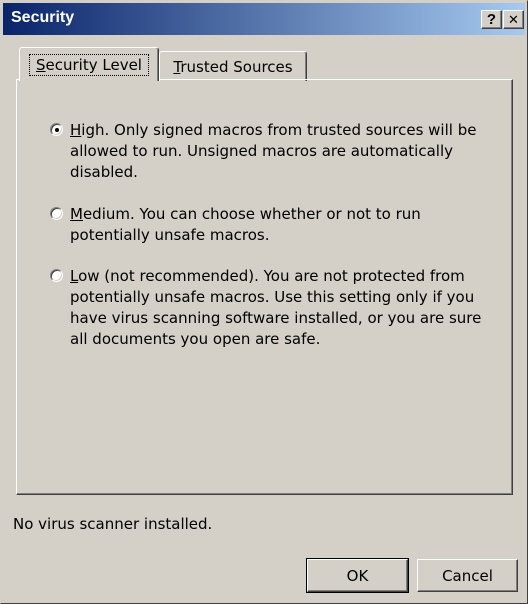  Describe the element at coordinates (467, 575) in the screenshot. I see `cancel-button: Cancel` at that location.